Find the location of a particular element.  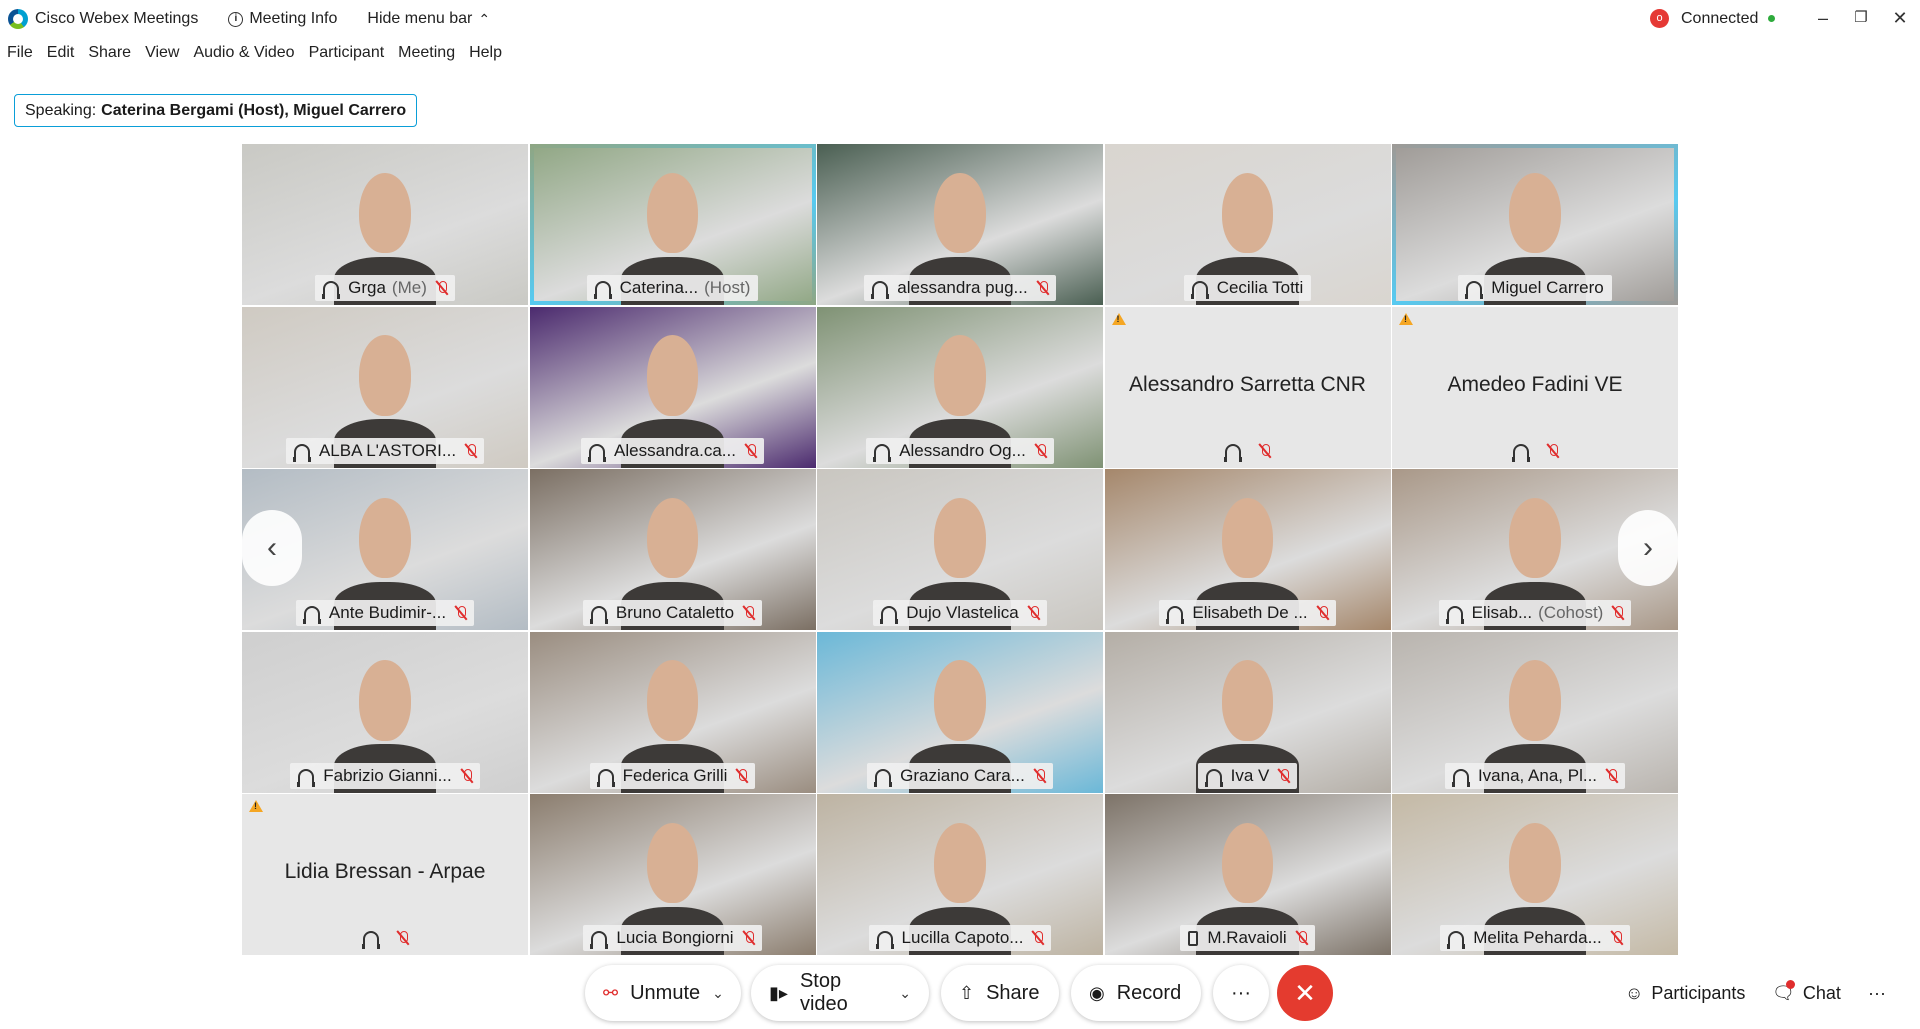

participant-tile: Dujo Vlastelica is located at coordinates (960, 549).